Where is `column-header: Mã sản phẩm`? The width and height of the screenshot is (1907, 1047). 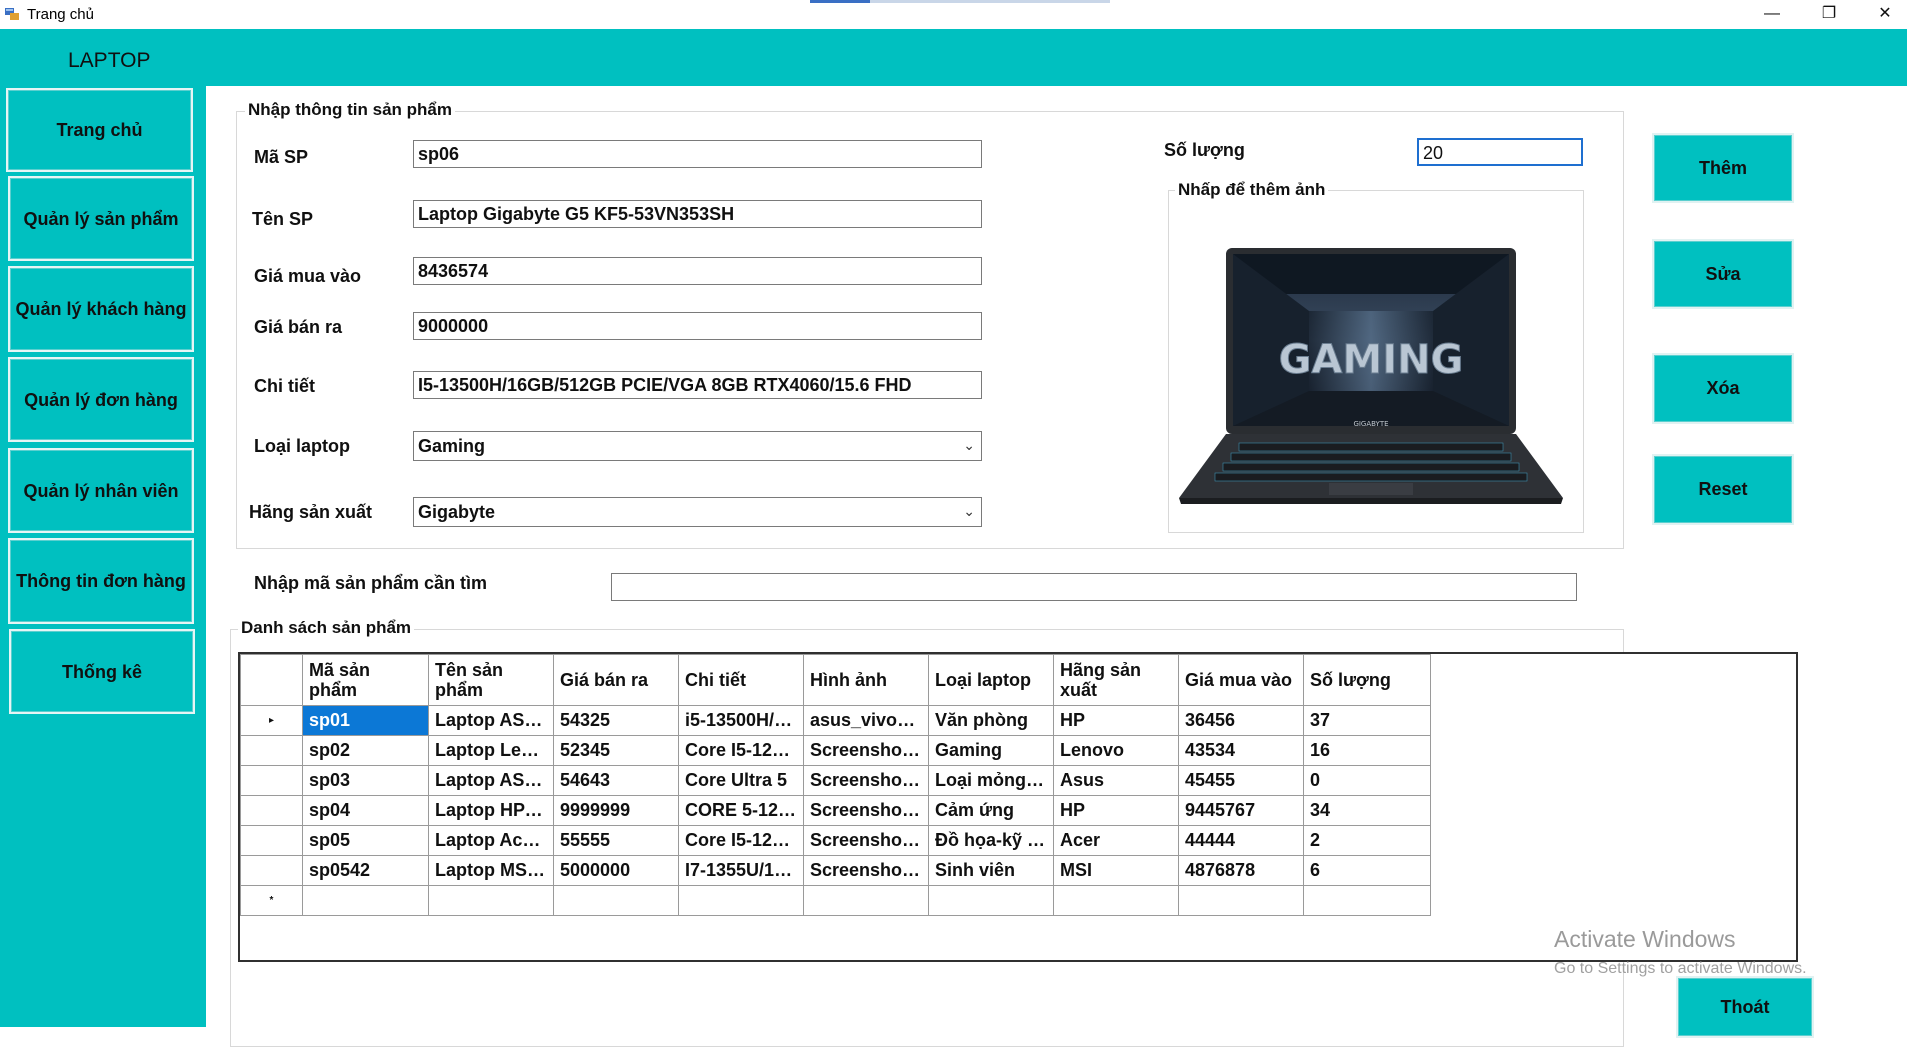 column-header: Mã sản phẩm is located at coordinates (365, 680).